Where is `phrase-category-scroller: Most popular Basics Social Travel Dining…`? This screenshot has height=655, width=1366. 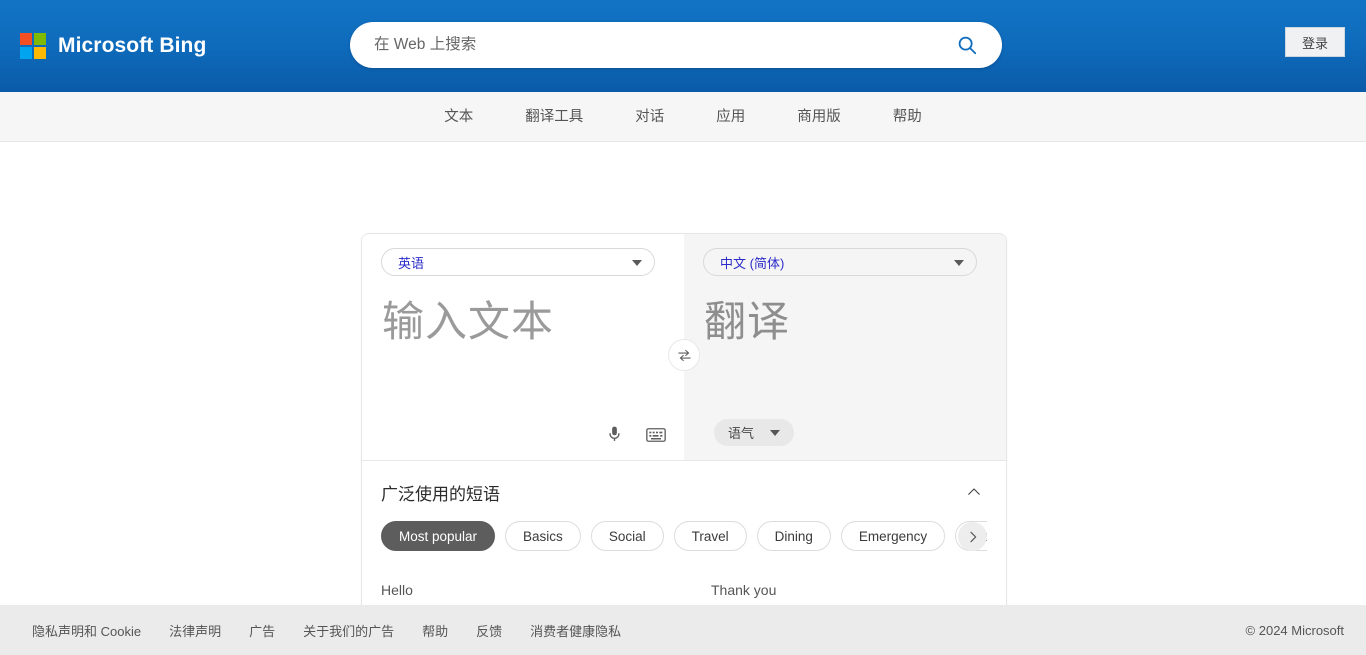
phrase-category-scroller: Most popular Basics Social Travel Dining… is located at coordinates (684, 537).